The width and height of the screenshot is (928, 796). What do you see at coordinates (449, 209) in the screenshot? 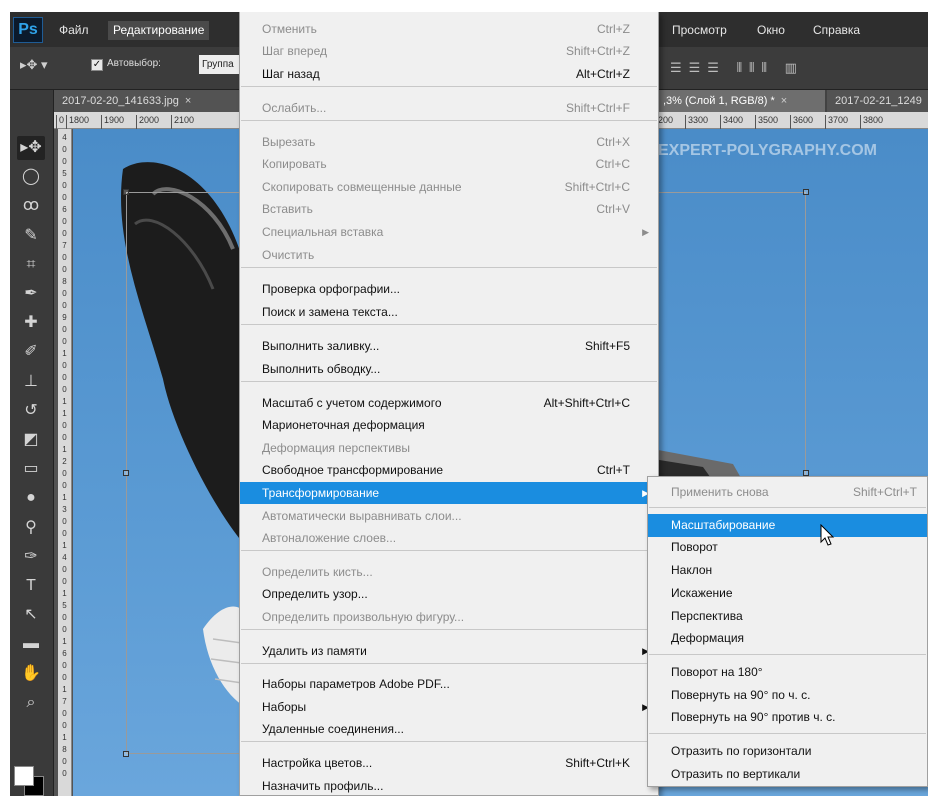
I see `edit-menu-item: Вставить Ctrl+V` at bounding box center [449, 209].